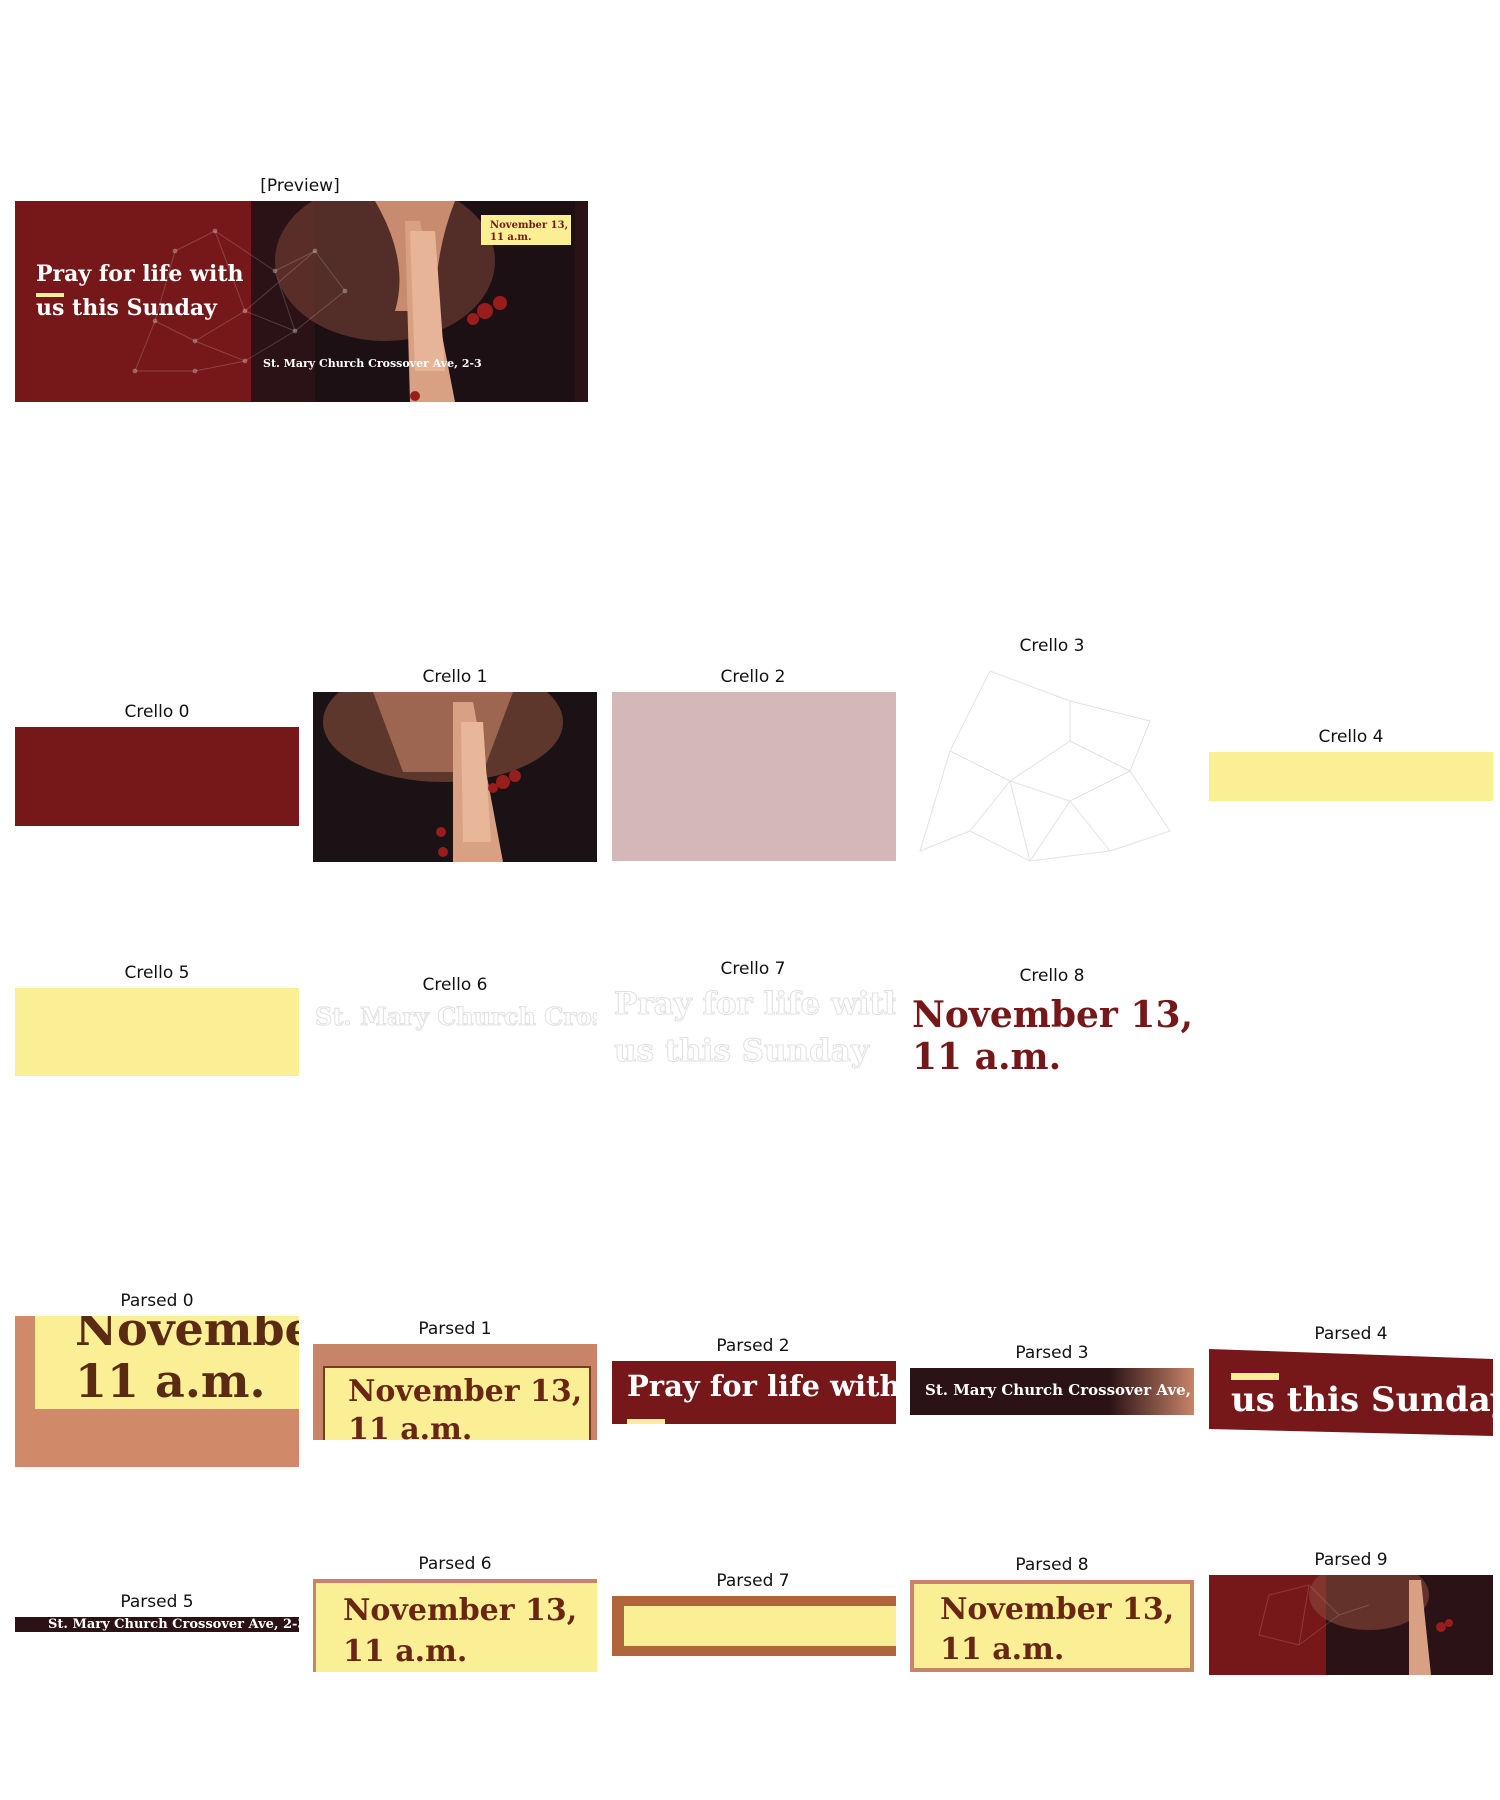 This screenshot has height=1800, width=1500. What do you see at coordinates (1052, 1565) in the screenshot?
I see `parsed-8-label: Parsed 8` at bounding box center [1052, 1565].